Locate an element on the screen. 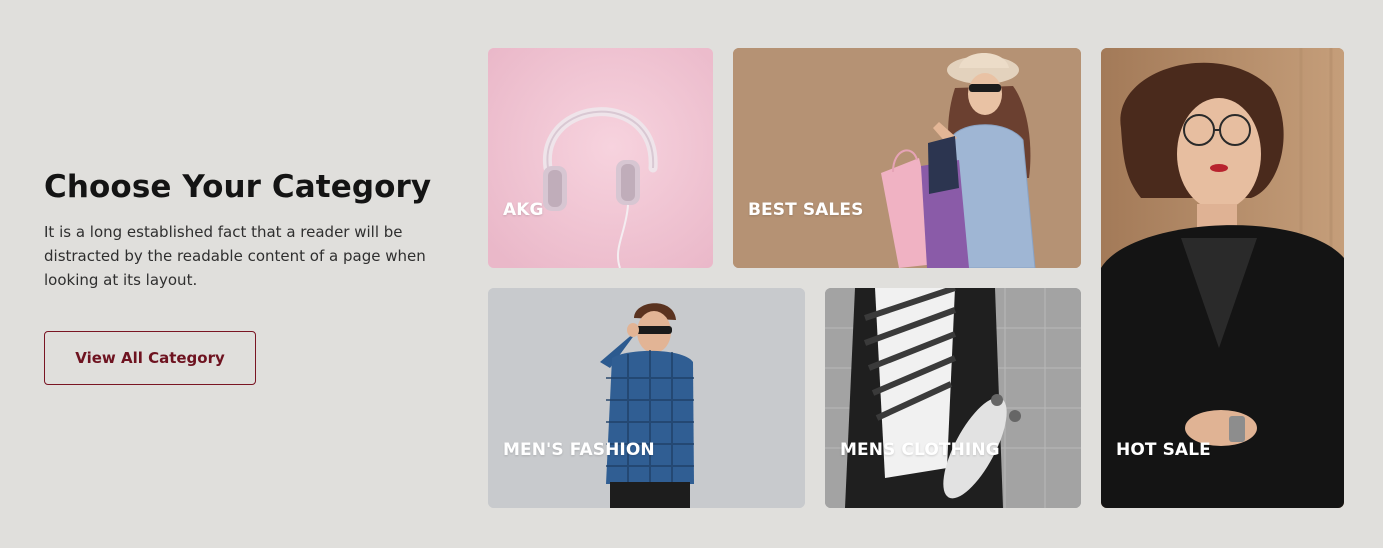 Image resolution: width=1383 pixels, height=548 pixels. category-card-akg: AKG is located at coordinates (600, 158).